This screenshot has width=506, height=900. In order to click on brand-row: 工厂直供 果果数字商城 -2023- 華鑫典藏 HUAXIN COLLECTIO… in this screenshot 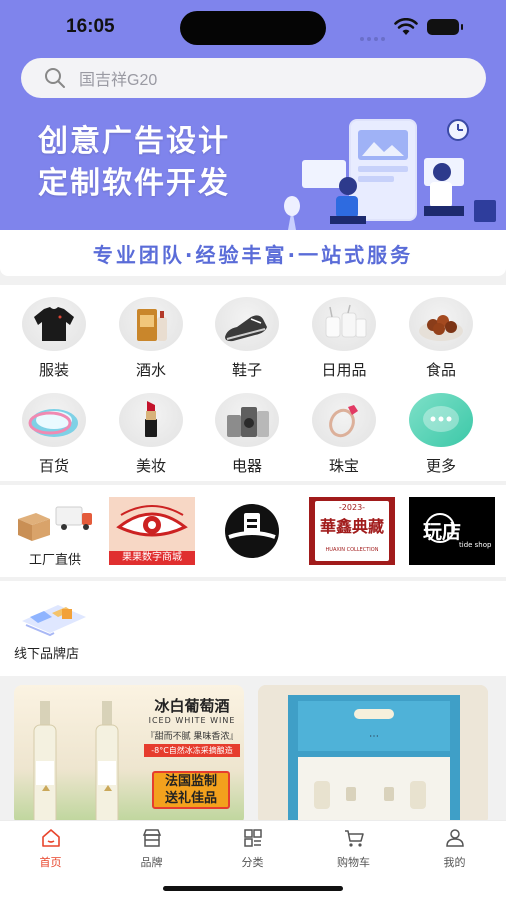, I will do `click(253, 531)`.